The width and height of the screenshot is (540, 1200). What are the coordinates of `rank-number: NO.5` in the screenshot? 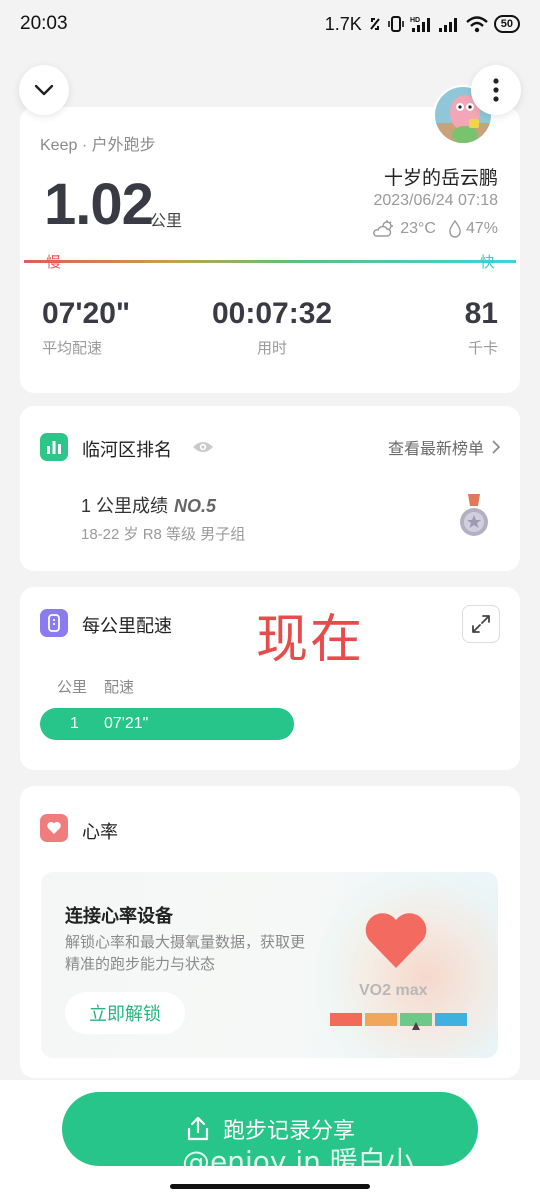 It's located at (195, 506).